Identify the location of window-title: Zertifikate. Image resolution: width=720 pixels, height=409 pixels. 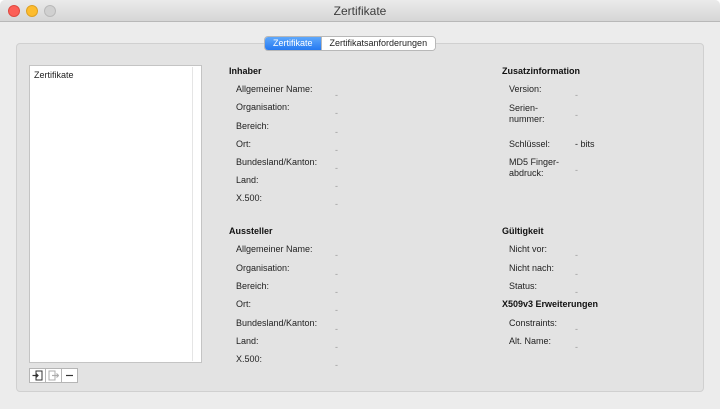
(360, 11).